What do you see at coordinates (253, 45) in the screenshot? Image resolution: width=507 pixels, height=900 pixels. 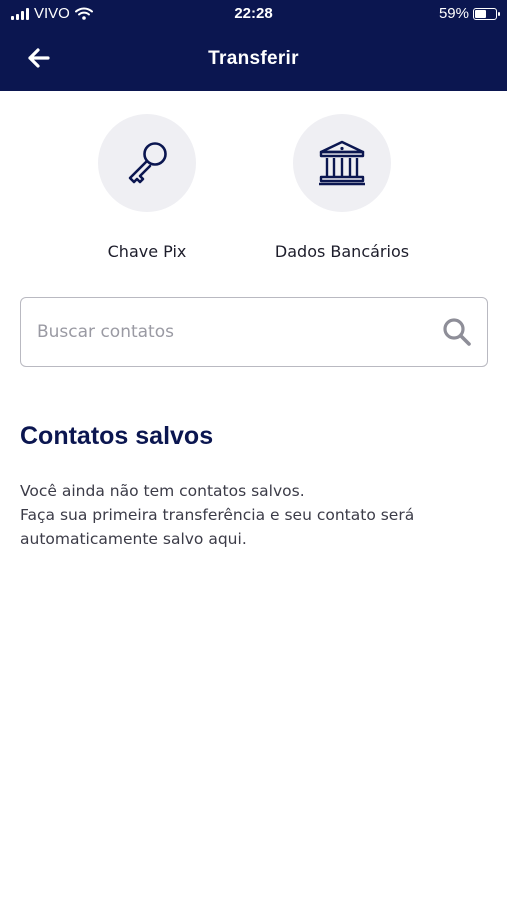 I see `header: VIVO 22:28 59% Transferir` at bounding box center [253, 45].